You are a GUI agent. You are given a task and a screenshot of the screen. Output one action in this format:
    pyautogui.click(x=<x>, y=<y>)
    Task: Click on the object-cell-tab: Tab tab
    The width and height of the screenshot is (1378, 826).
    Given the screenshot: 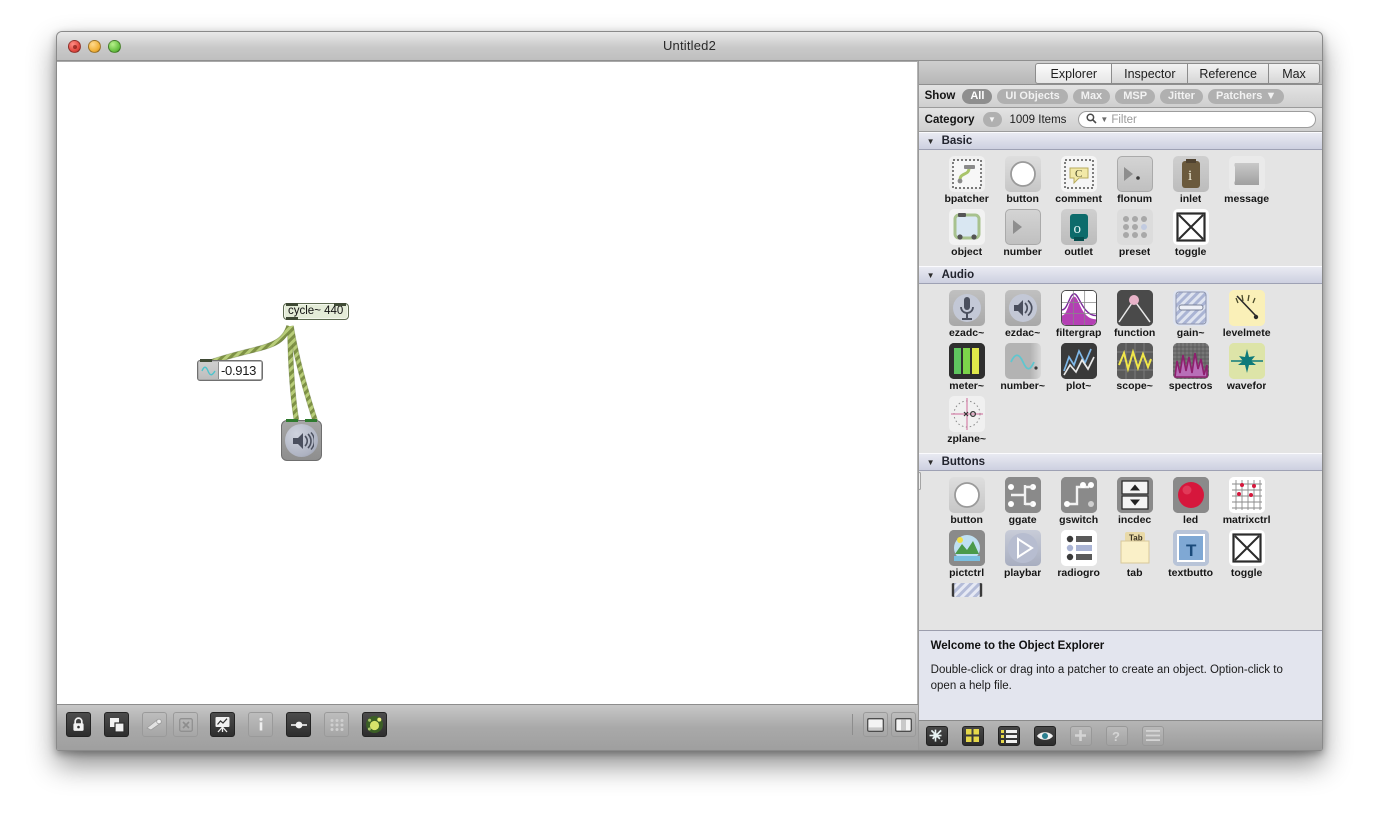 What is the action you would take?
    pyautogui.click(x=1135, y=554)
    